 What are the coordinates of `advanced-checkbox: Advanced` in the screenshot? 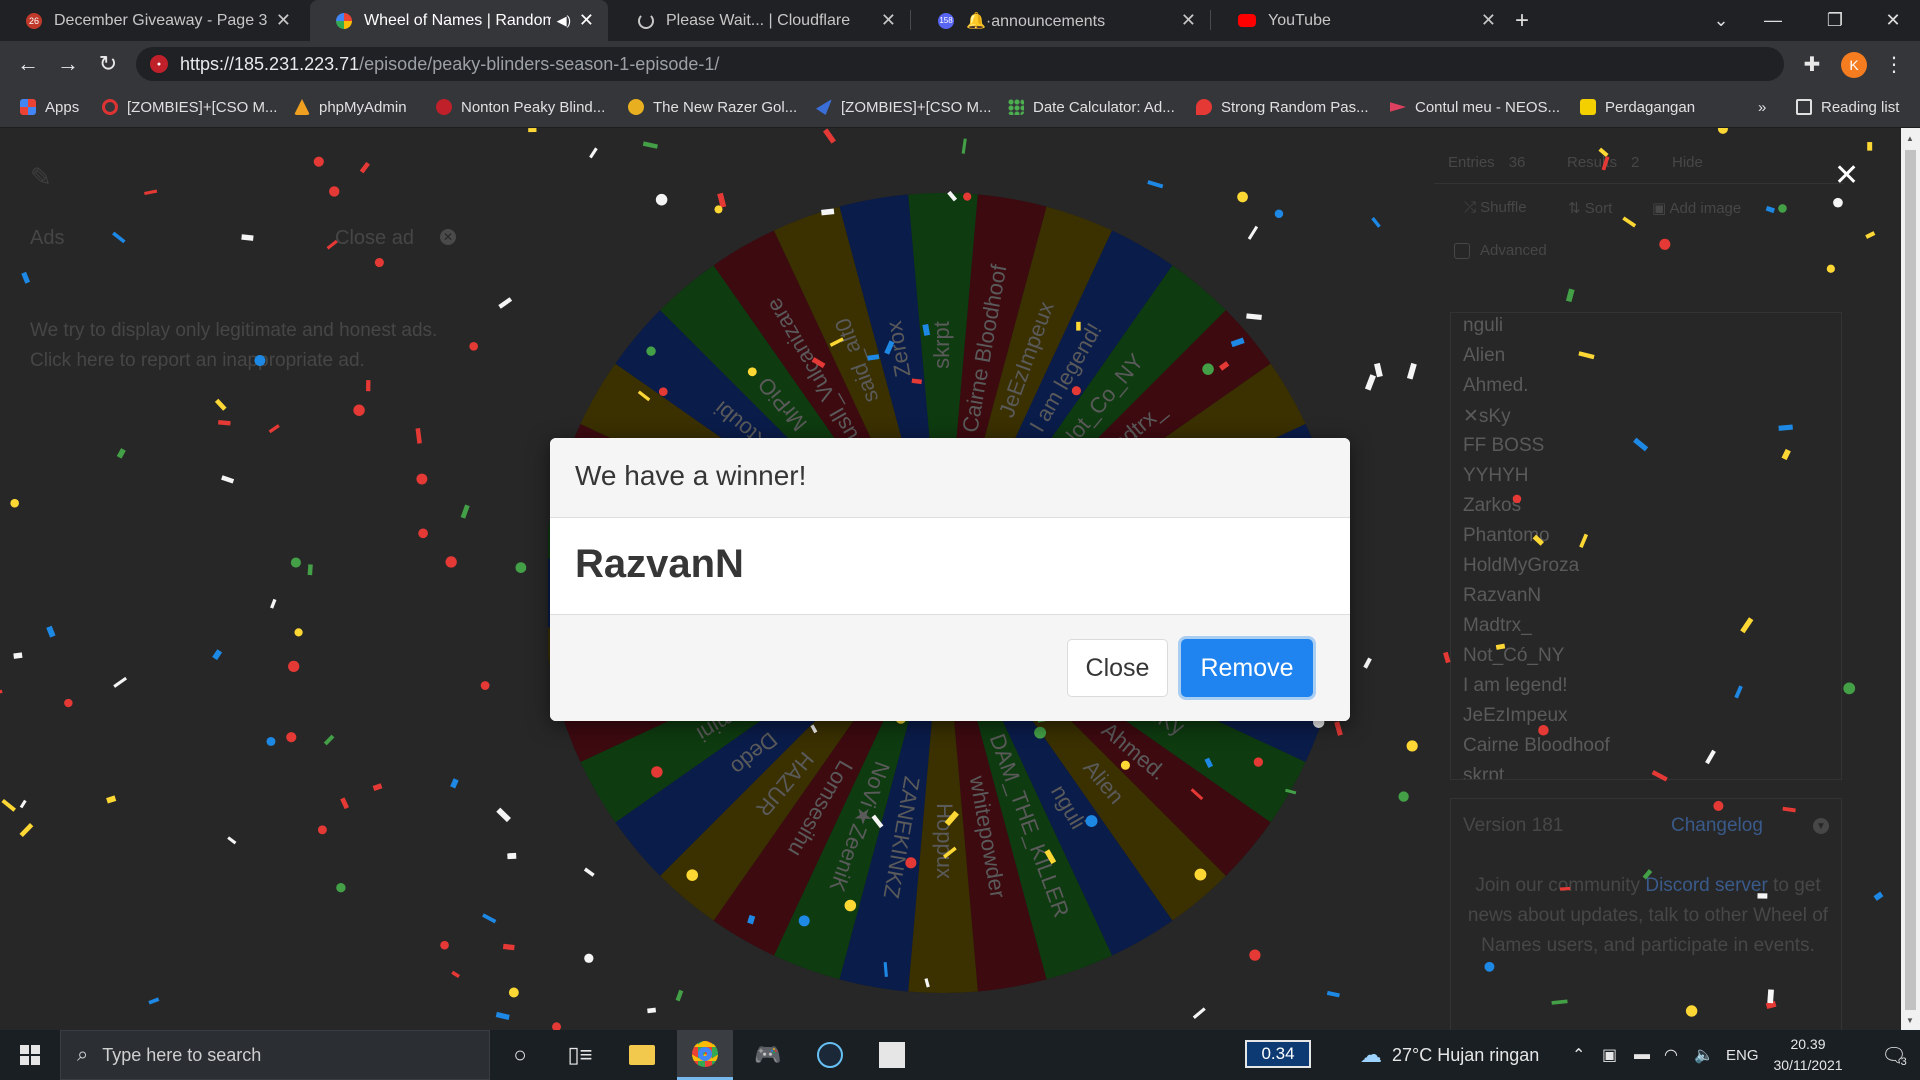 It's located at (1500, 250).